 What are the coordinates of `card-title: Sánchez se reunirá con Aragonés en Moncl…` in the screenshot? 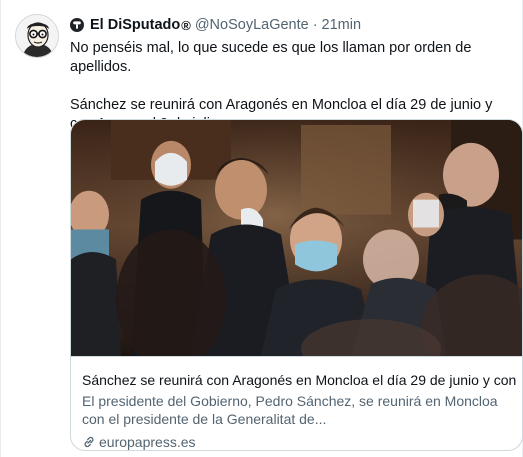 It's located at (299, 380).